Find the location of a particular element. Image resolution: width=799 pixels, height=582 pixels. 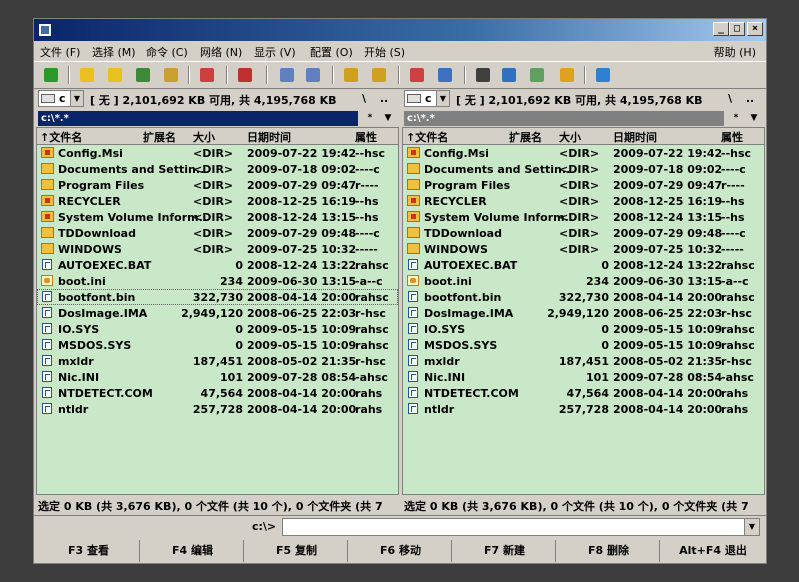

full-view-button is located at coordinates (115, 75).